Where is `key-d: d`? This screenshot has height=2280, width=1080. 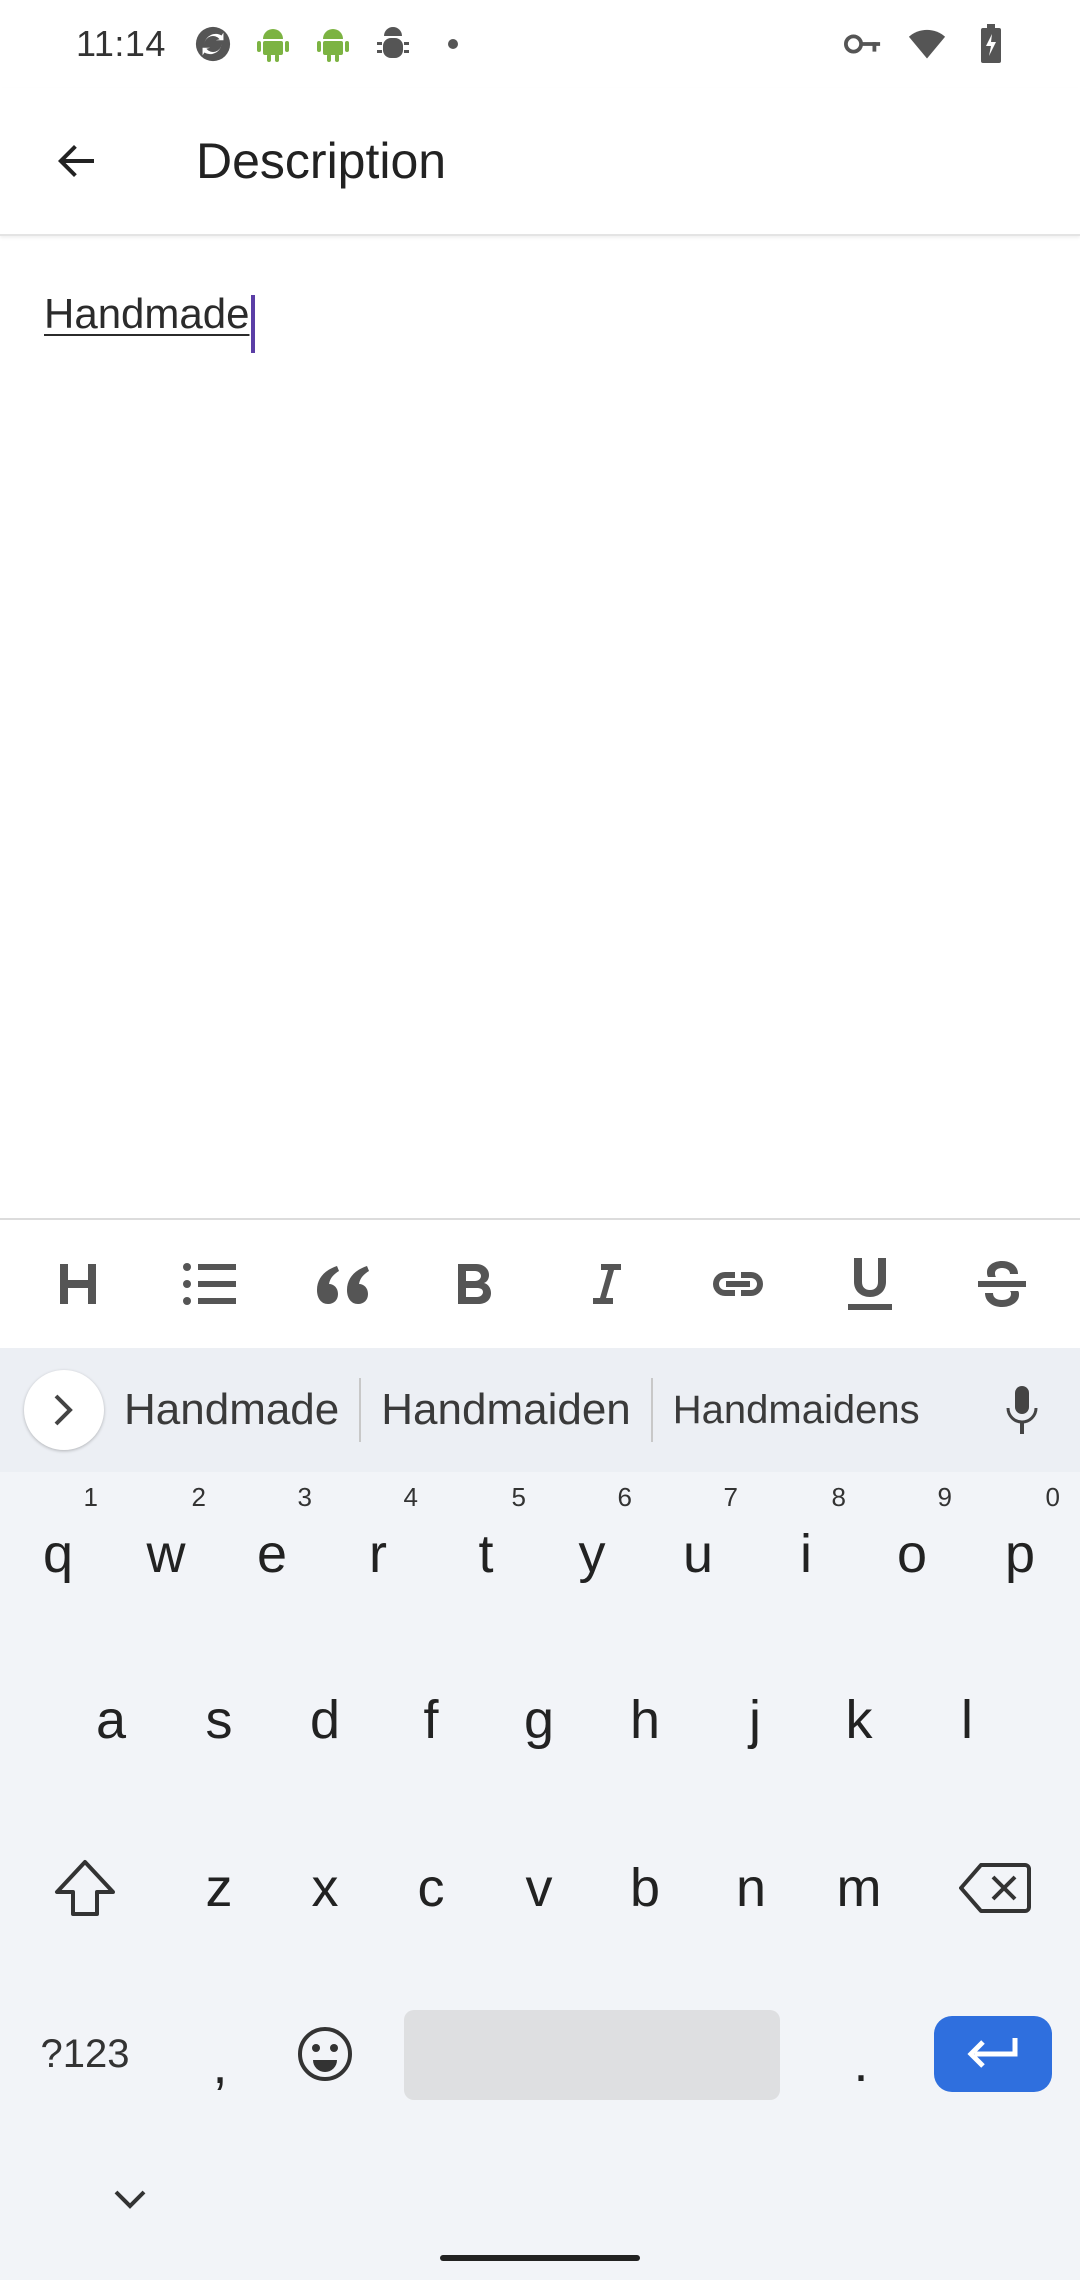
key-d: d is located at coordinates (325, 1720).